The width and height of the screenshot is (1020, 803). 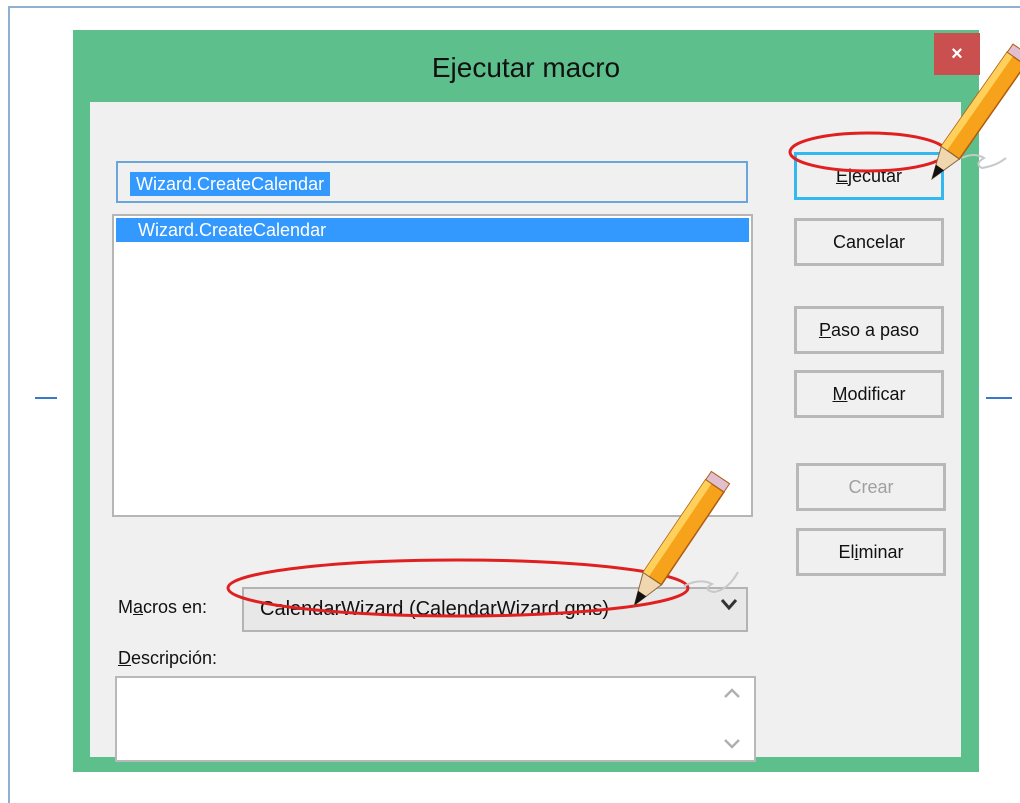 I want to click on macro-name-value: Wizard.CreateCalendar, so click(x=230, y=184).